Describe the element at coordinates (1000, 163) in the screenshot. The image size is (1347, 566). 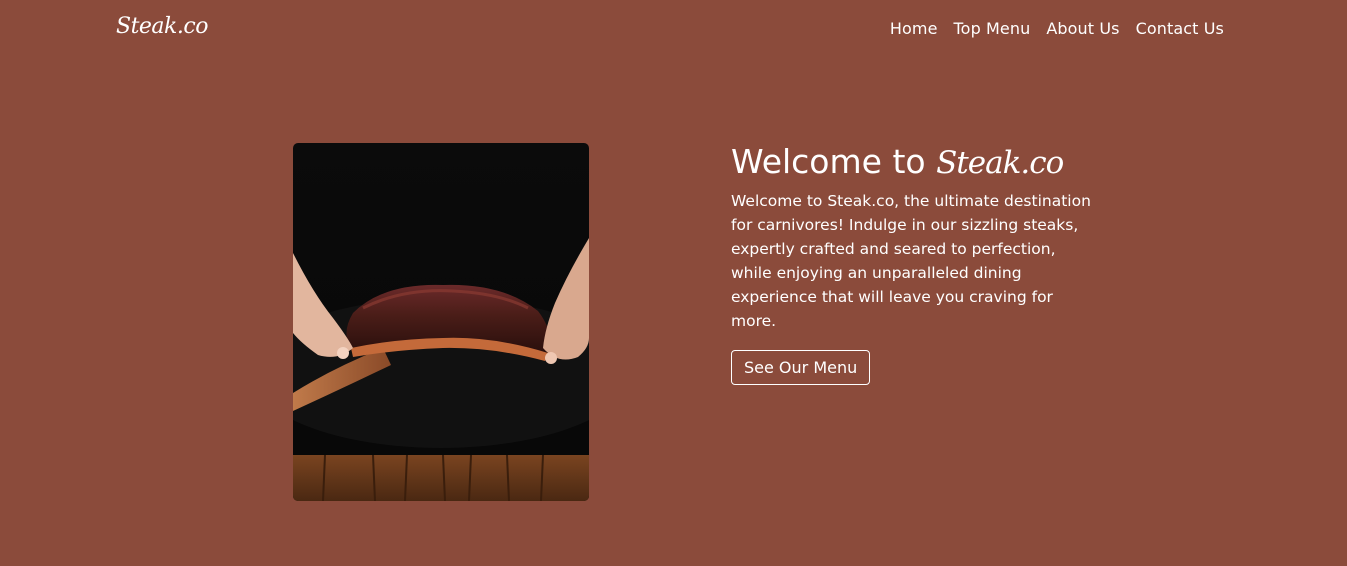
I see `hero-title-brand: Steak.co` at that location.